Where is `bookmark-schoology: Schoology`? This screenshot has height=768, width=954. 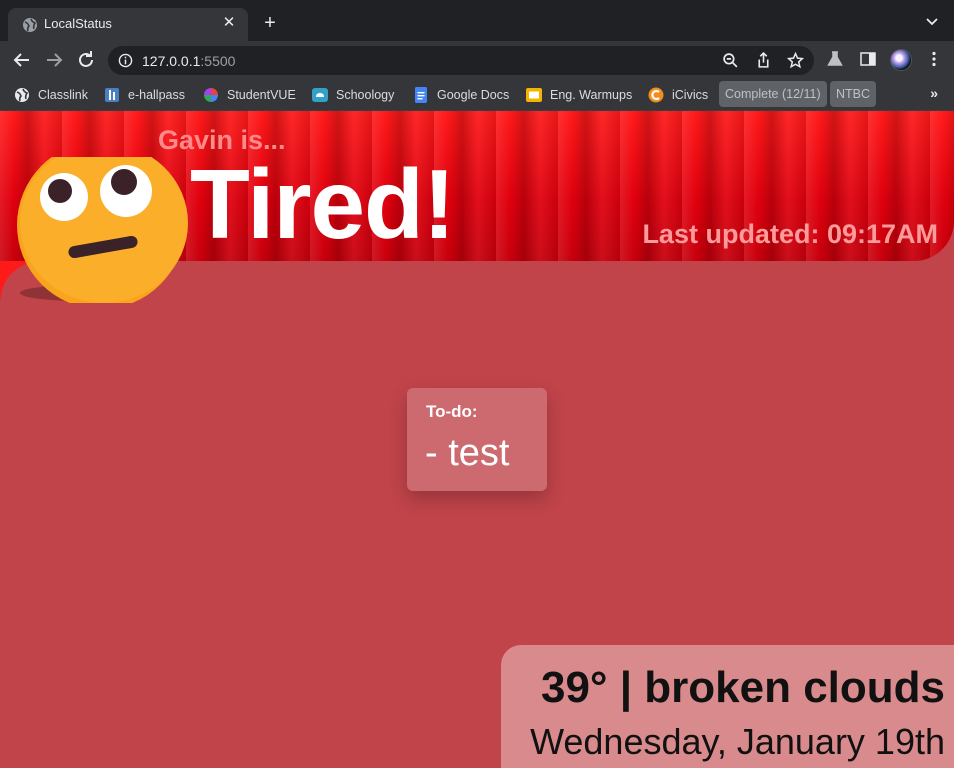
bookmark-schoology: Schoology is located at coordinates (353, 95).